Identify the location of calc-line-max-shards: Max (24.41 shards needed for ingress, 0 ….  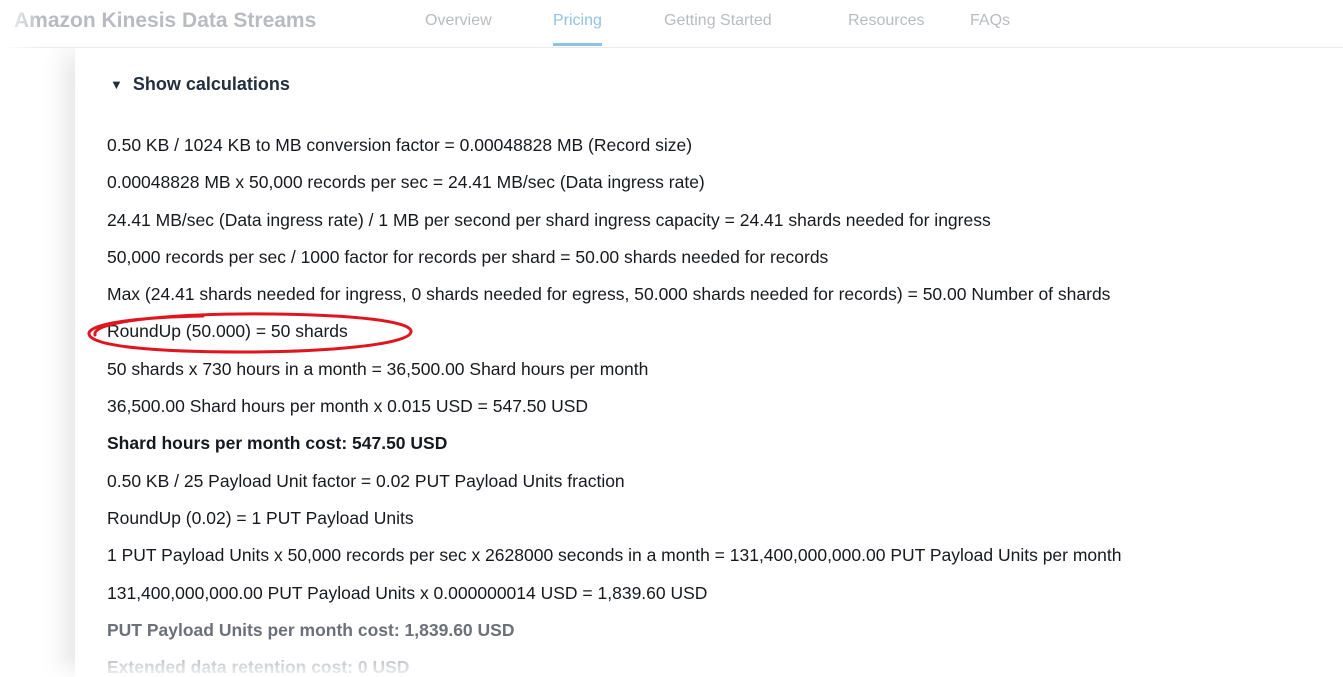
(609, 294).